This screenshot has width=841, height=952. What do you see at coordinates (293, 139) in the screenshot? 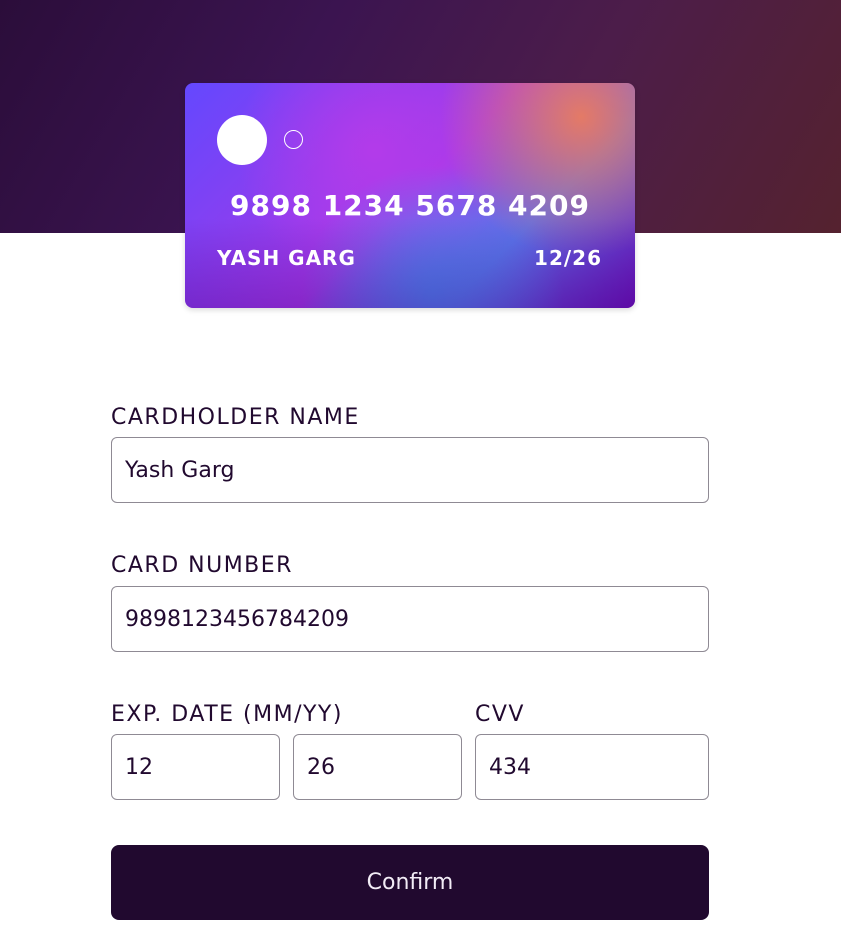
I see `card-logo-outline-circle-icon` at bounding box center [293, 139].